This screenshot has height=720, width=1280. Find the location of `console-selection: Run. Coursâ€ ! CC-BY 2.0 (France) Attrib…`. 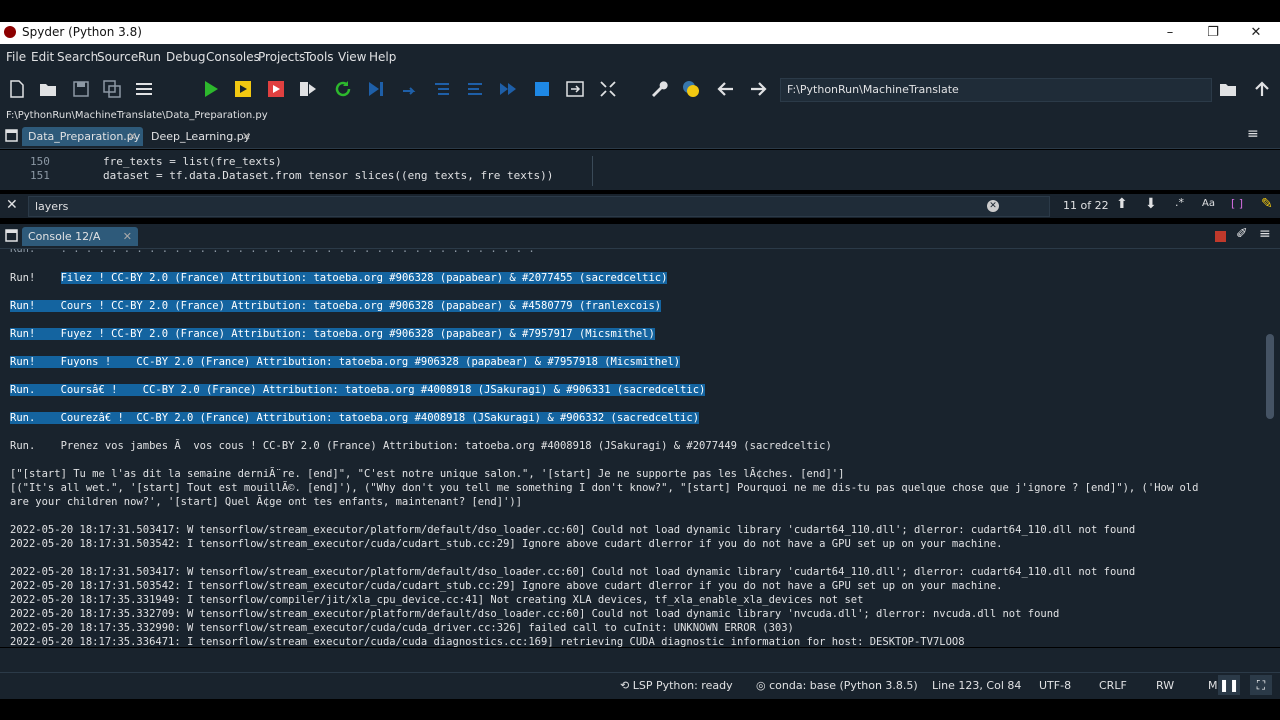

console-selection: Run. Coursâ€ ! CC-BY 2.0 (France) Attrib… is located at coordinates (358, 390).